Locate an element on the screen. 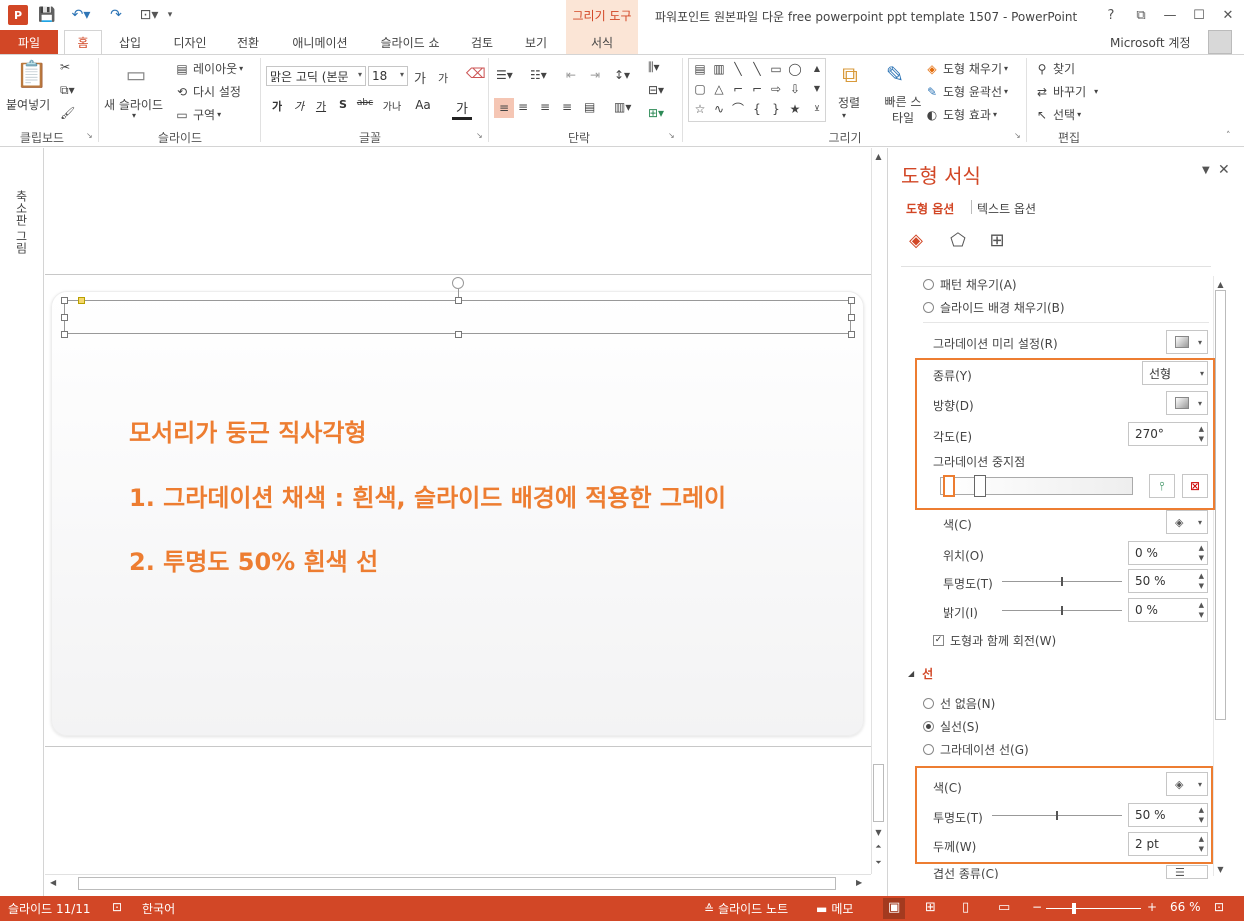 The height and width of the screenshot is (921, 1244). previous-slide-icon: ⏶ is located at coordinates (878, 847).